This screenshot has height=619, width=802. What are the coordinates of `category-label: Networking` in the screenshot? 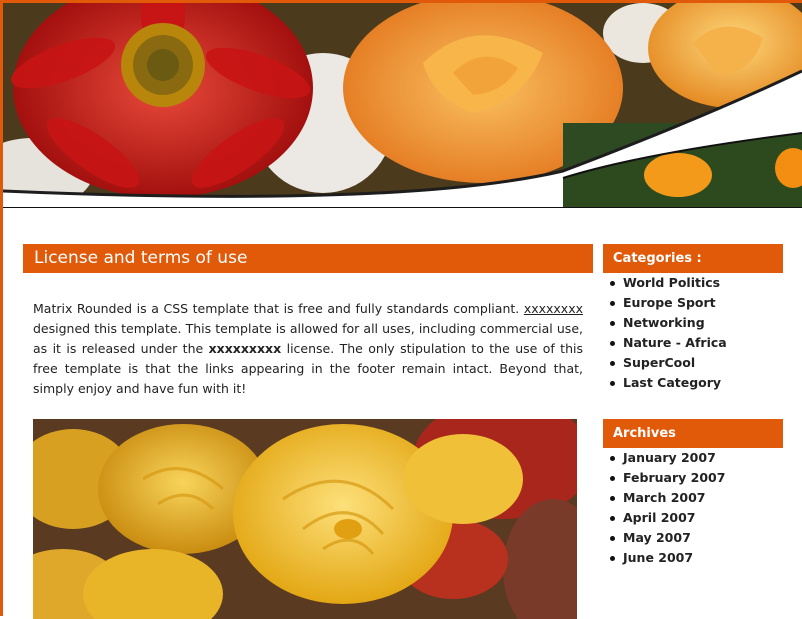 It's located at (664, 322).